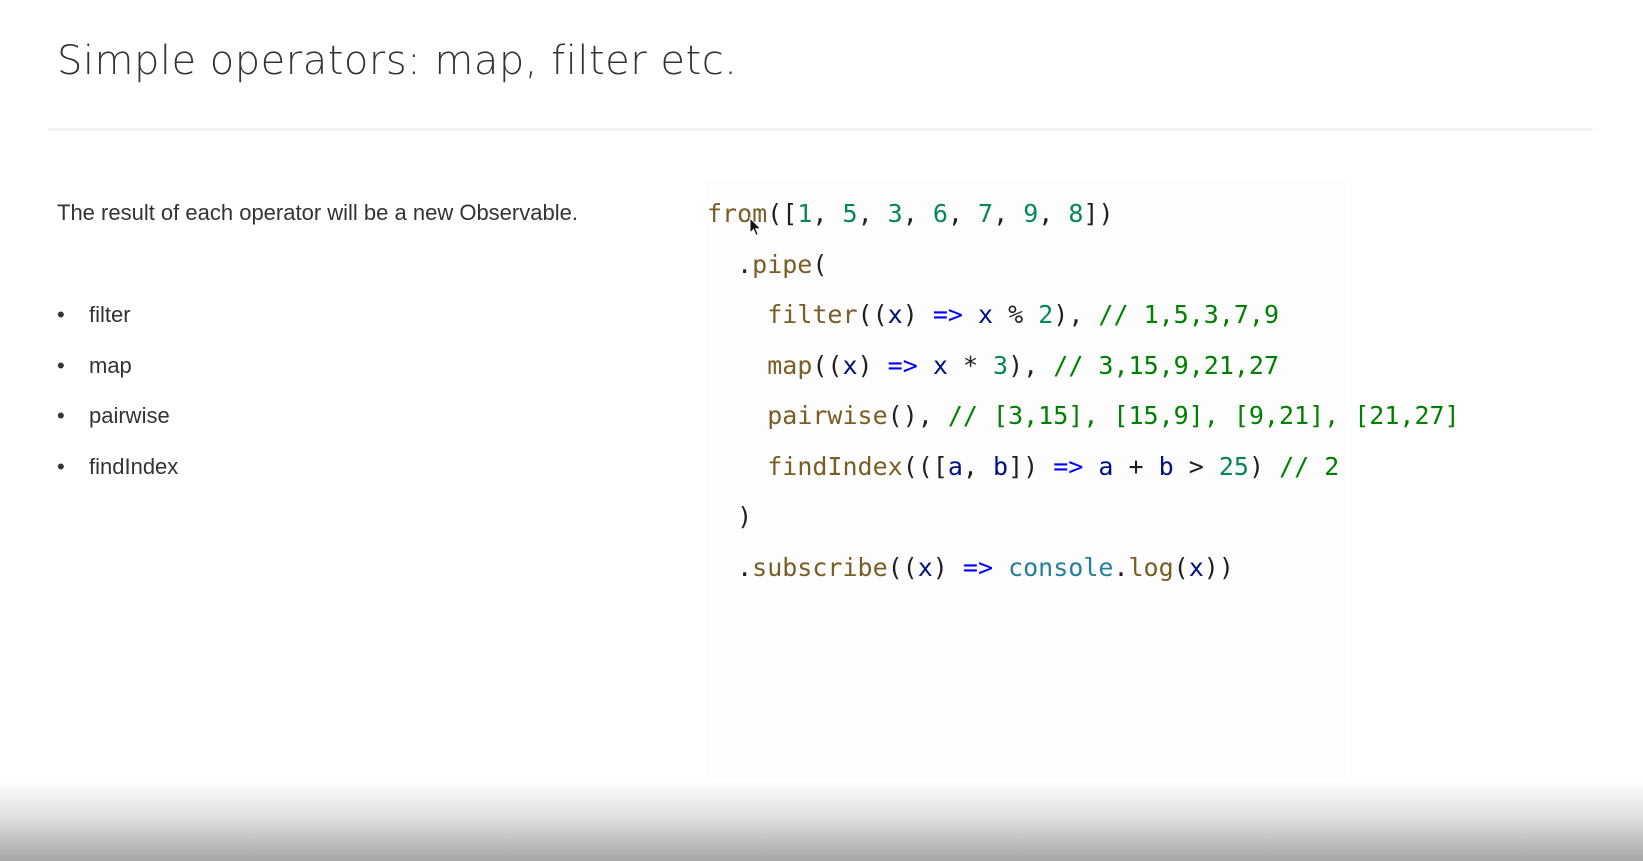  I want to click on code-comment: // 3,15,9,21,27, so click(1166, 365).